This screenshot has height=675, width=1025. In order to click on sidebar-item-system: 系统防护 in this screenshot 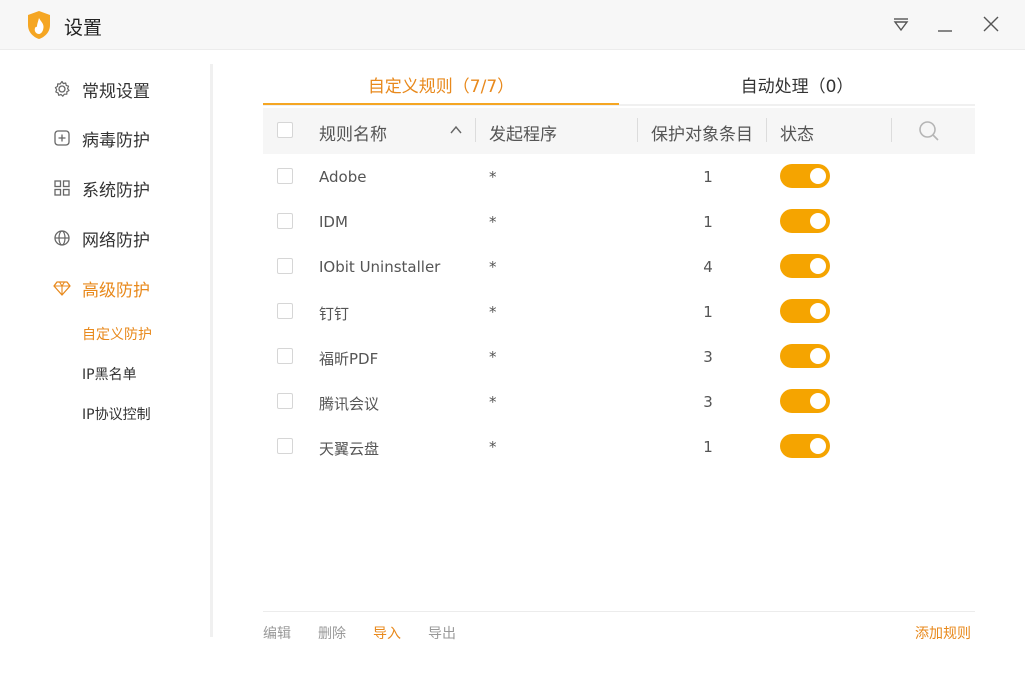, I will do `click(101, 188)`.